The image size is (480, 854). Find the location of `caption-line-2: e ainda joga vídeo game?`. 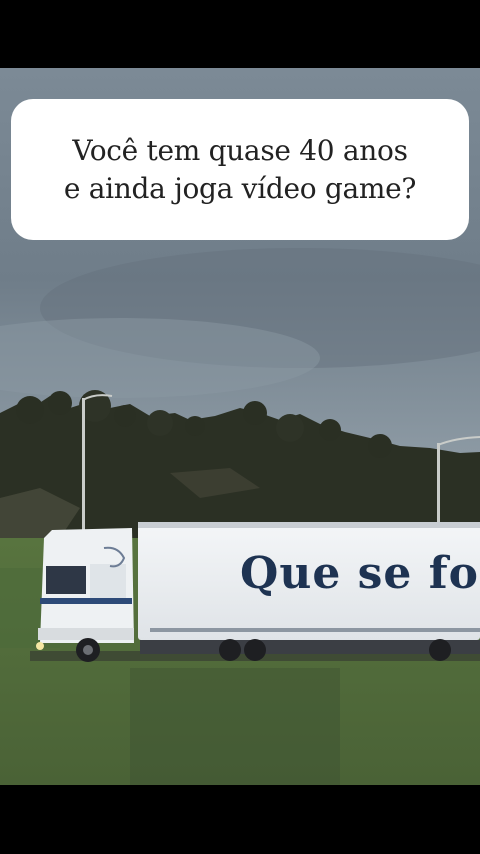

caption-line-2: e ainda joga vídeo game? is located at coordinates (240, 188).